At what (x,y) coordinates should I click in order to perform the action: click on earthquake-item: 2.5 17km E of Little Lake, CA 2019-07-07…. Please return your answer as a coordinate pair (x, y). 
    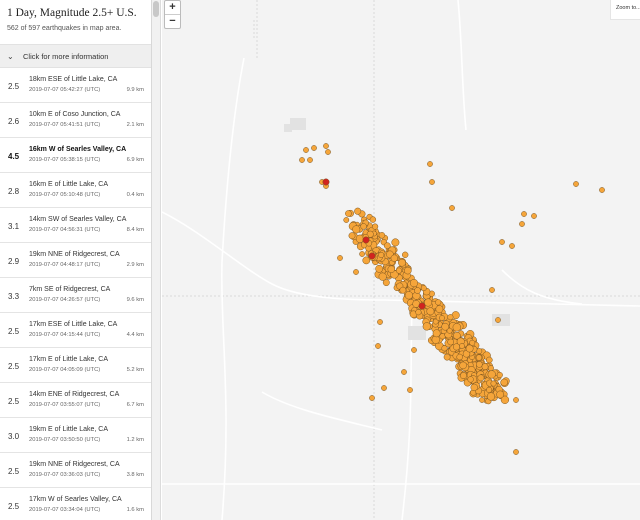
    Looking at the image, I should click on (75, 365).